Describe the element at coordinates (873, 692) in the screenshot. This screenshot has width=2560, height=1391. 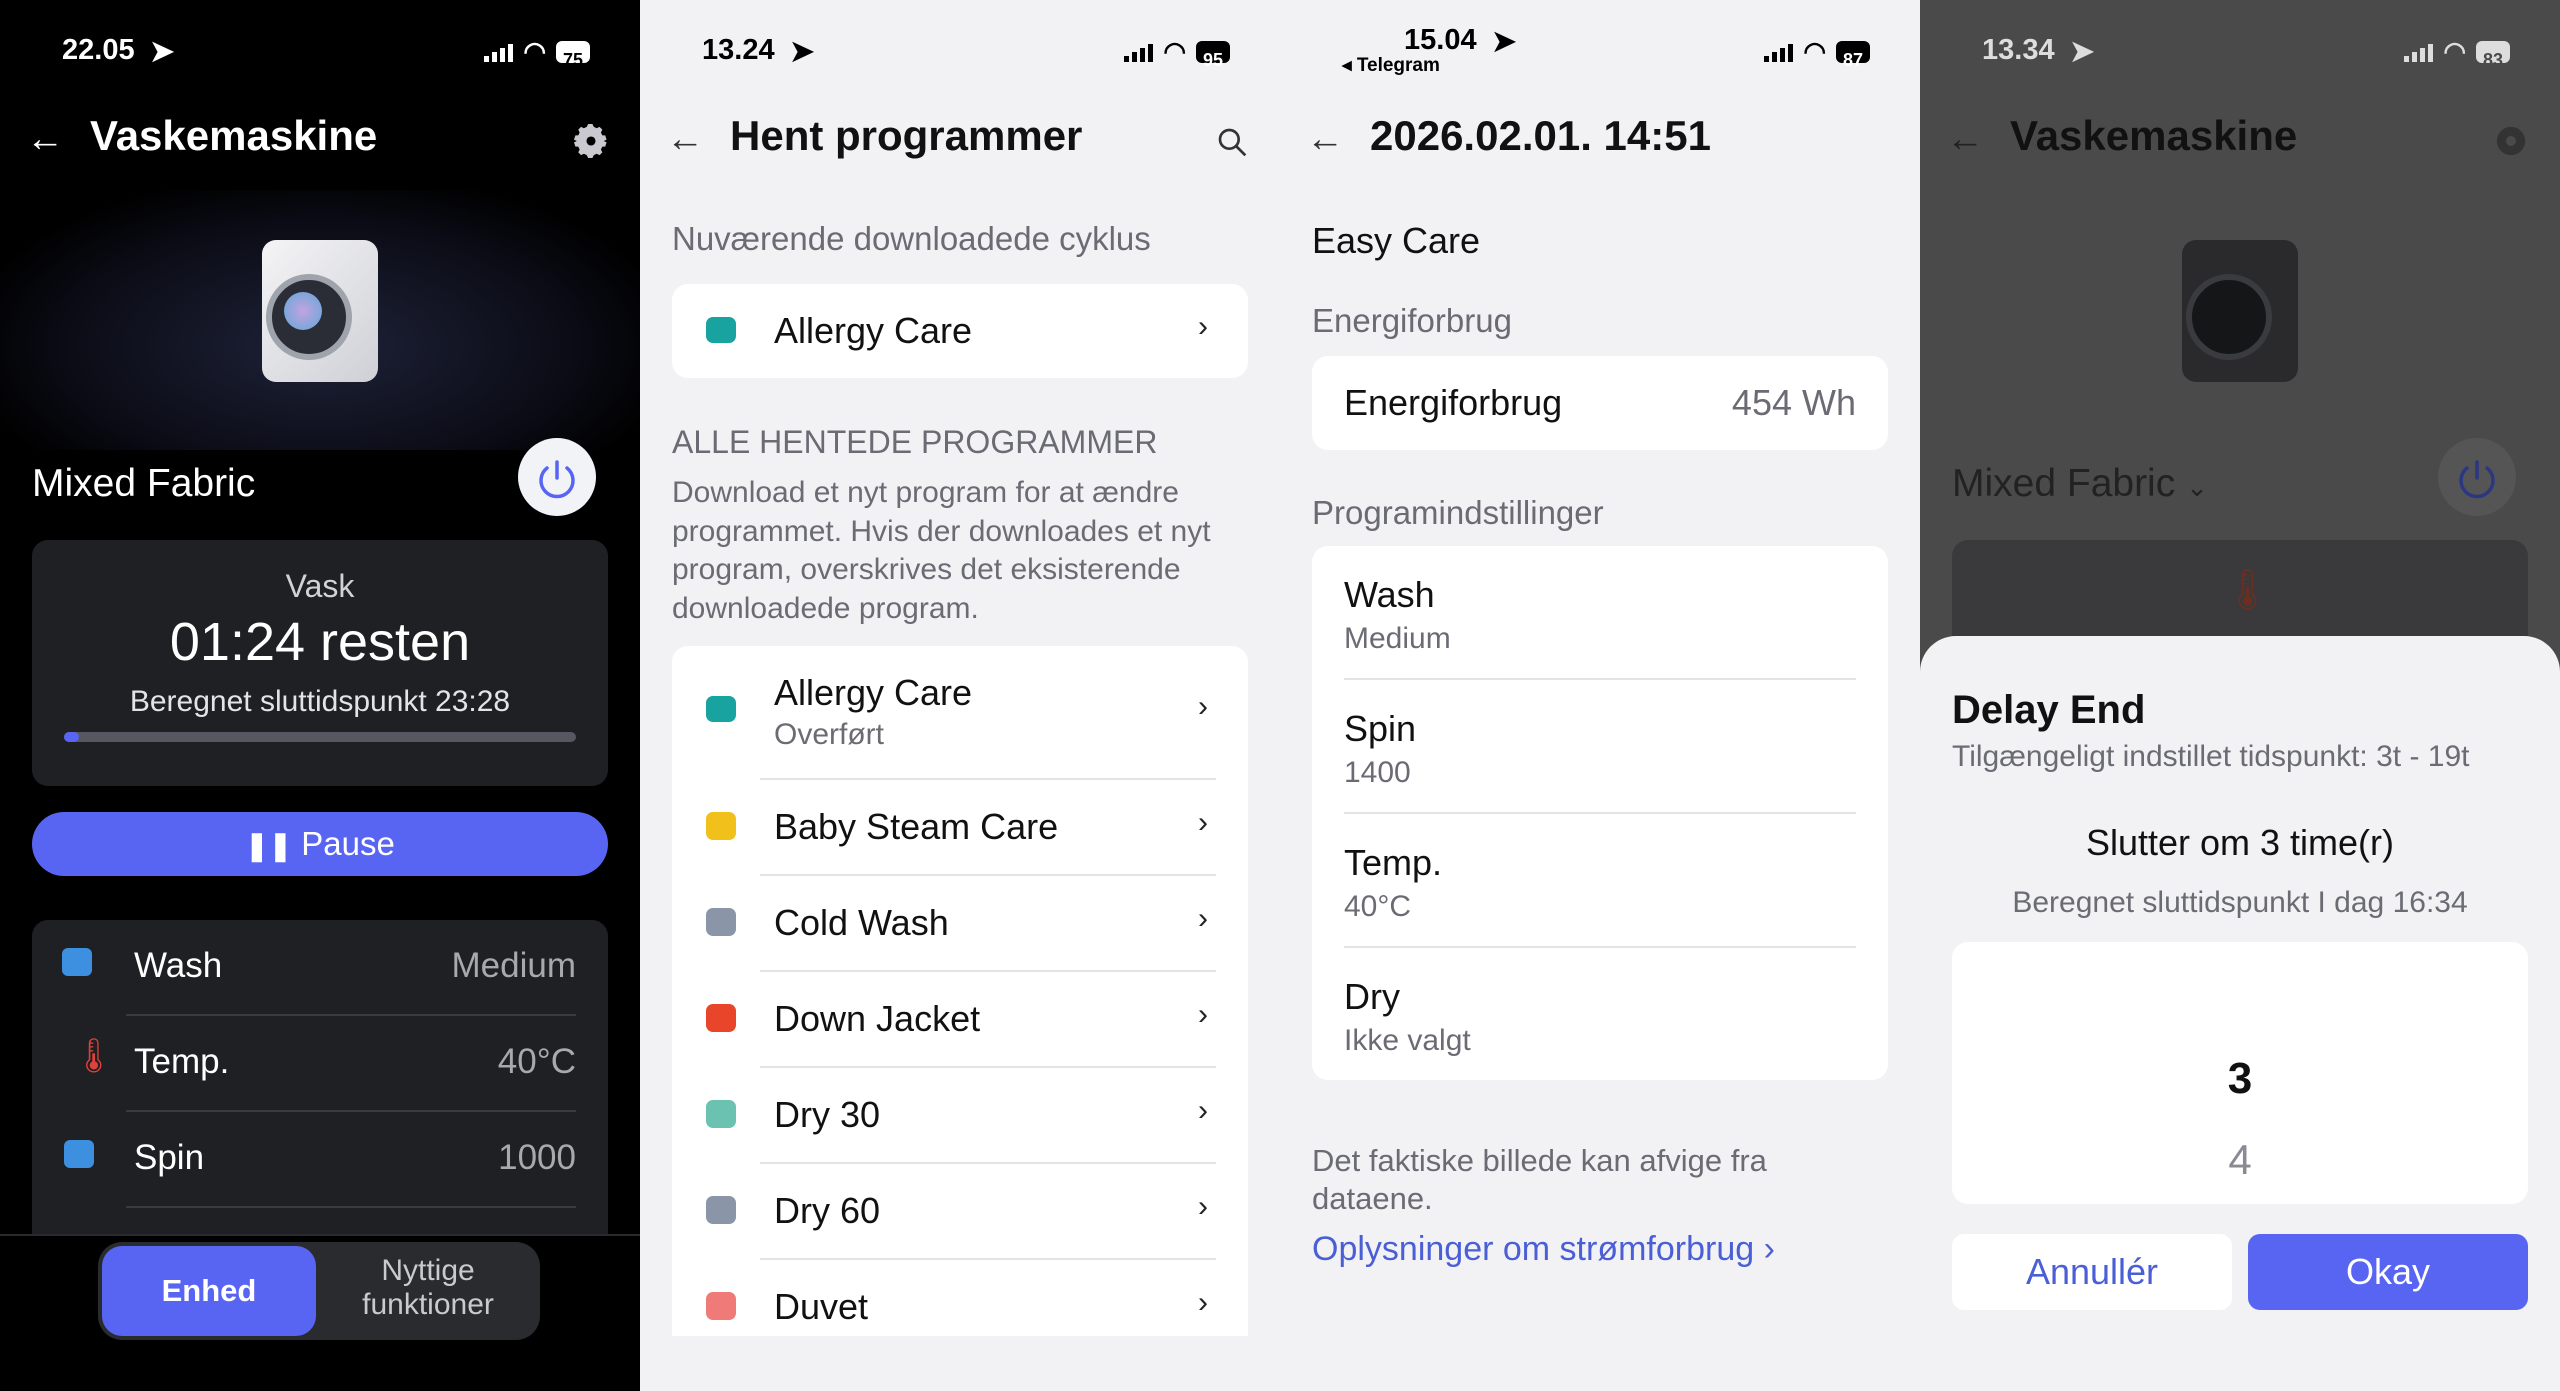
I see `program-label: Allergy Care` at that location.